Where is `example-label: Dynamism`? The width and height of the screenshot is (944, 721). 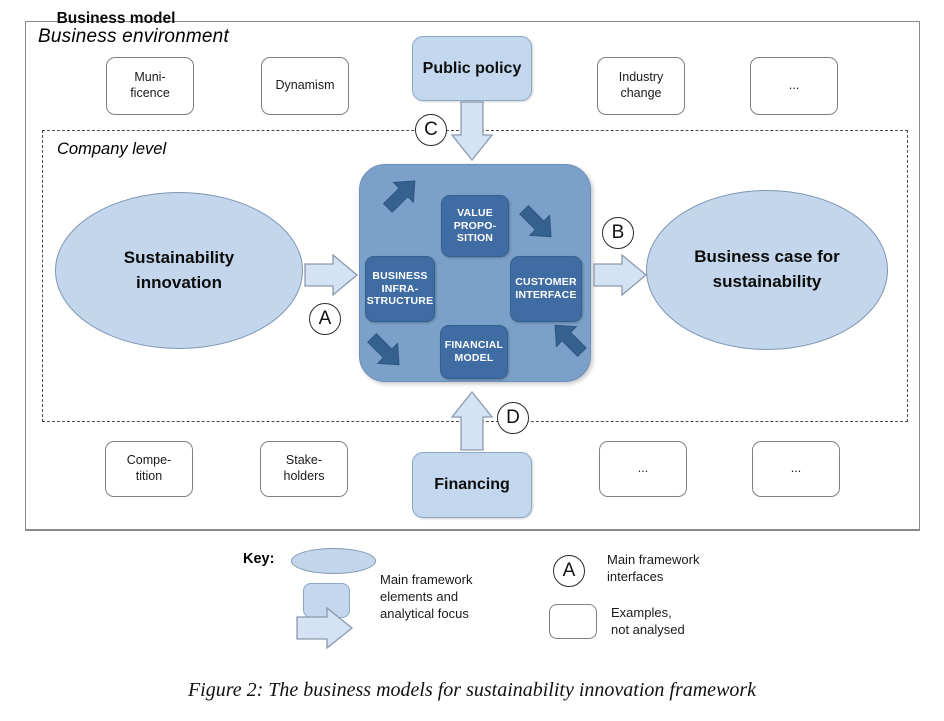
example-label: Dynamism is located at coordinates (305, 85).